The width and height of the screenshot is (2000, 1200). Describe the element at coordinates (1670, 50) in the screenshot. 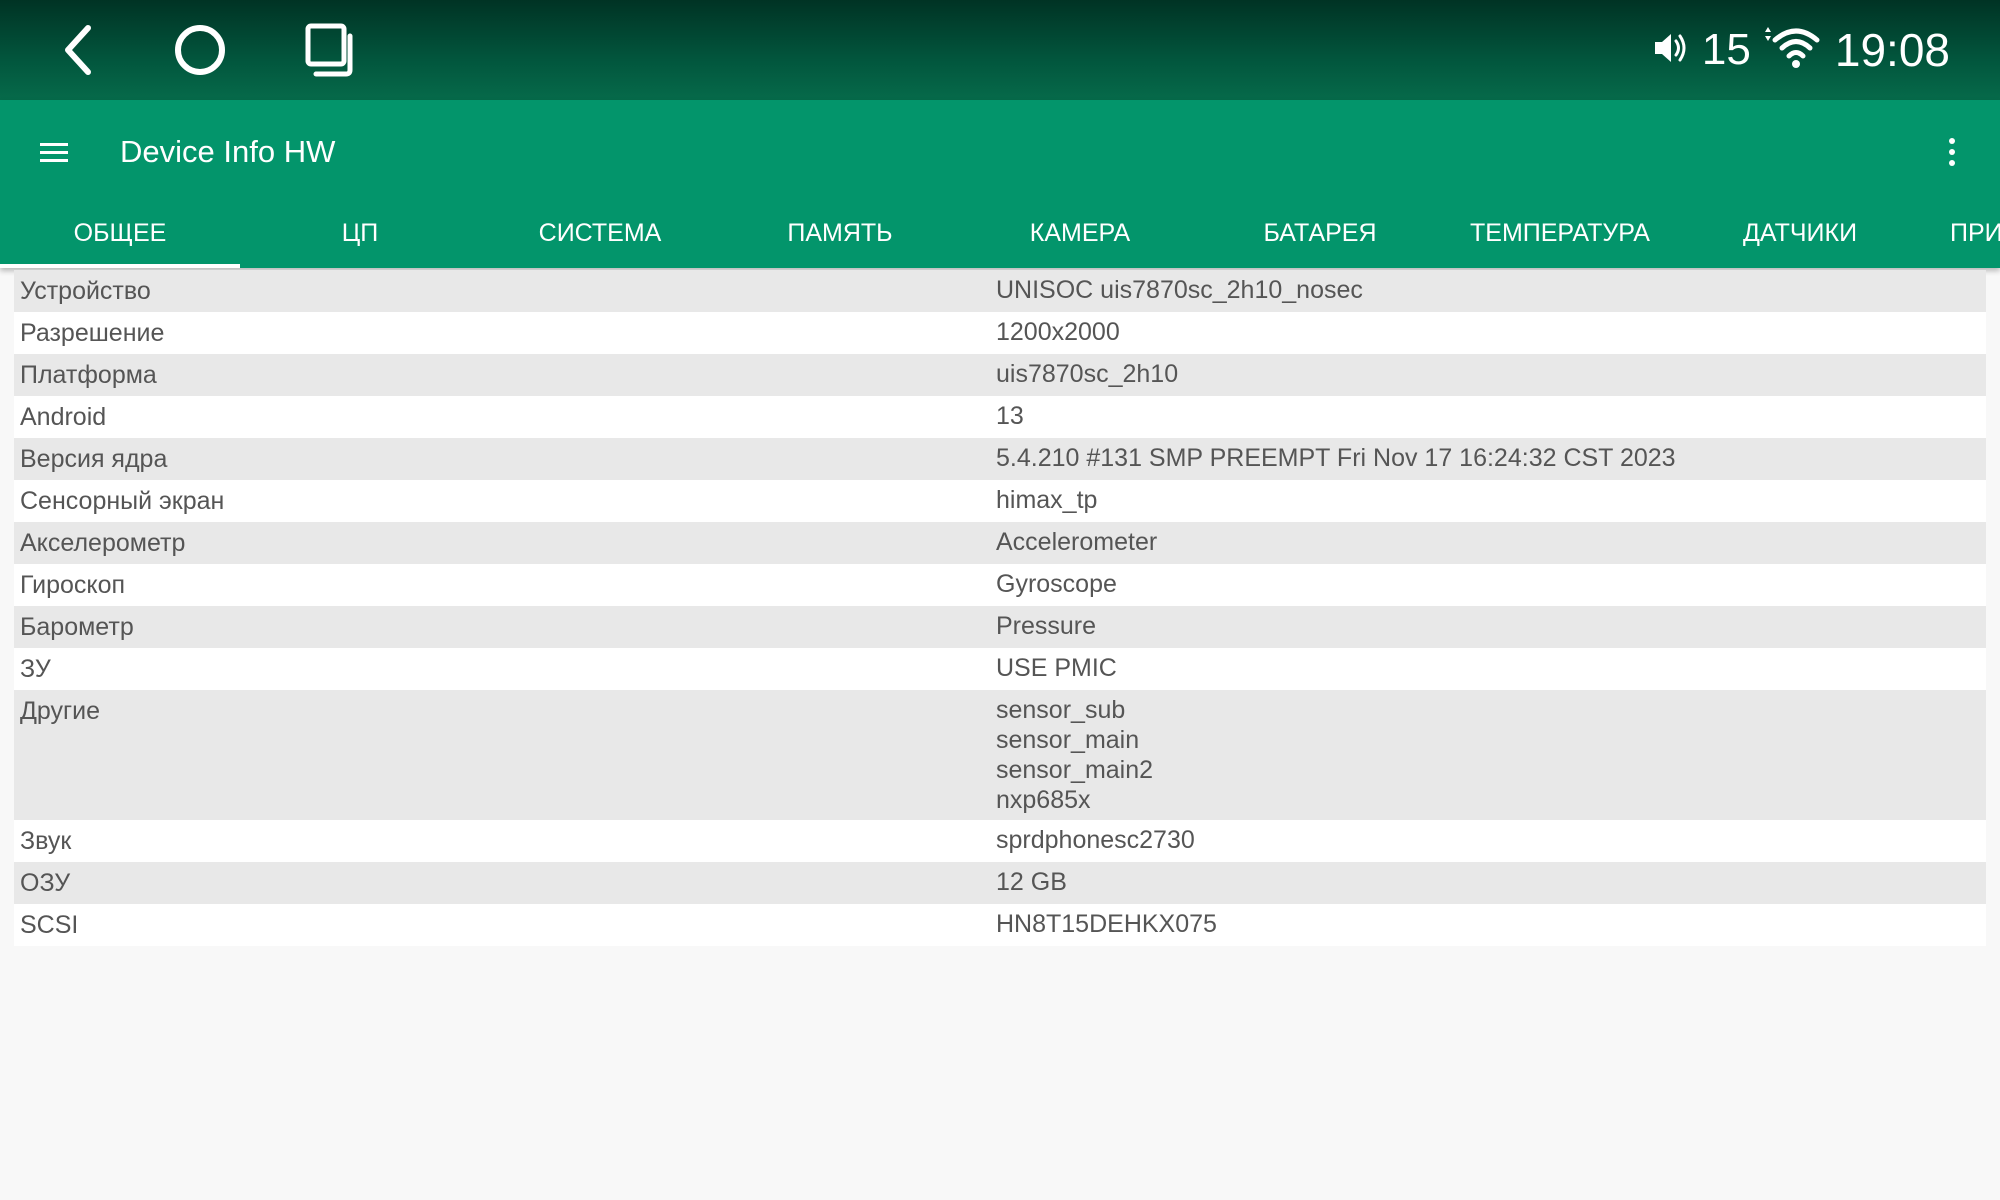

I see `volume-icon` at that location.